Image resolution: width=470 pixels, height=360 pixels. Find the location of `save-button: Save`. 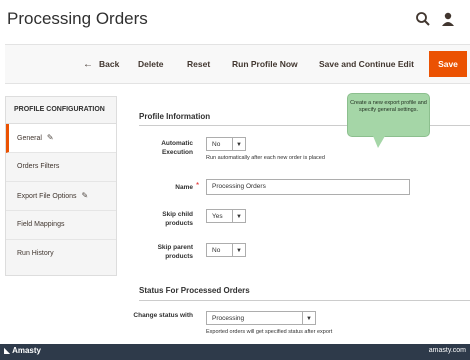

save-button: Save is located at coordinates (448, 64).